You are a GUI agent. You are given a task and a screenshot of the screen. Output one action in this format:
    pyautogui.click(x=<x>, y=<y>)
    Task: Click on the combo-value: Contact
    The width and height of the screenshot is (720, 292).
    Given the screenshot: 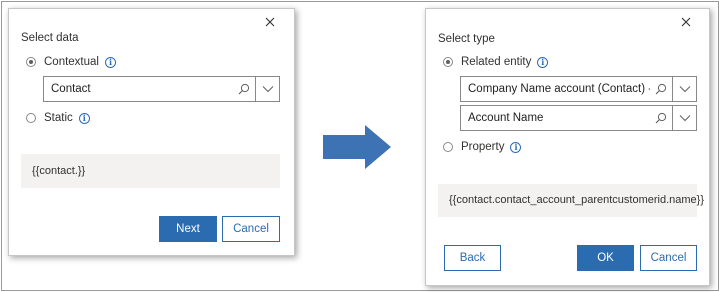 What is the action you would take?
    pyautogui.click(x=138, y=89)
    